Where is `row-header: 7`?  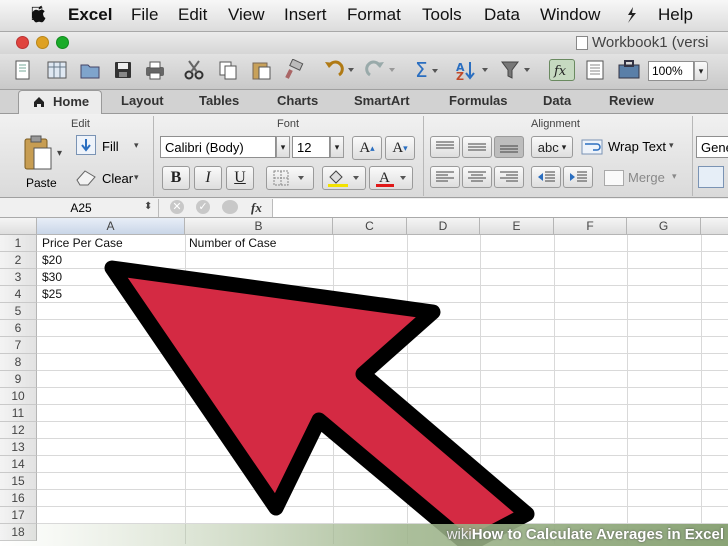
row-header: 7 is located at coordinates (18, 345).